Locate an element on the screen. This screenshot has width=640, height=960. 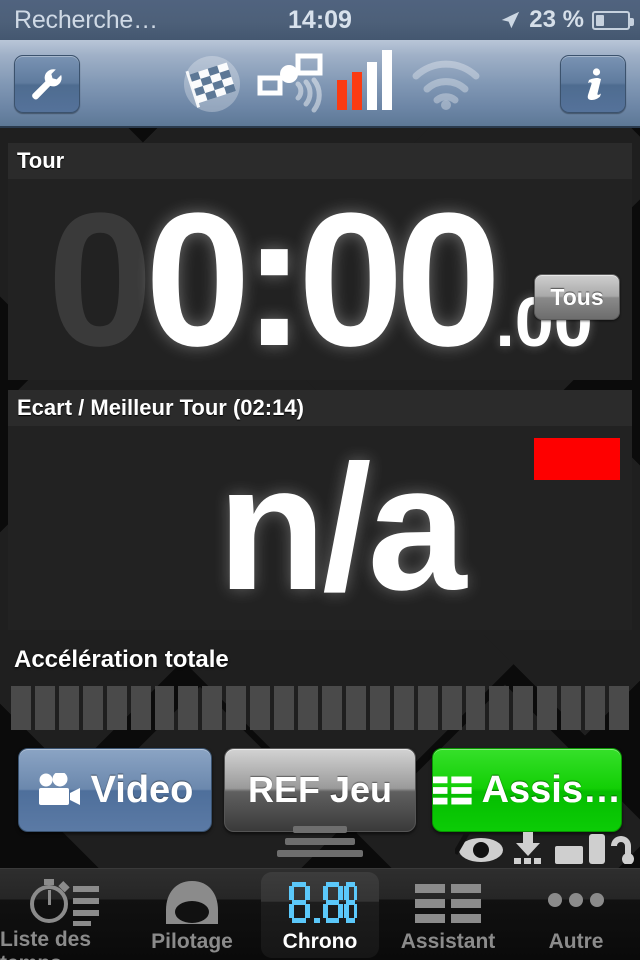
download-arrow-icon is located at coordinates (527, 848).